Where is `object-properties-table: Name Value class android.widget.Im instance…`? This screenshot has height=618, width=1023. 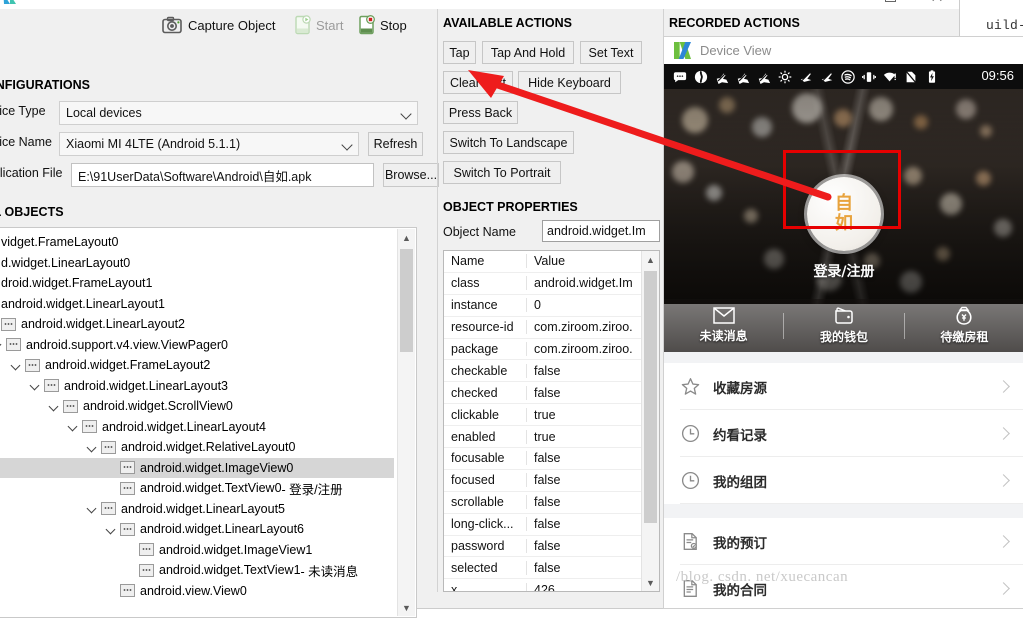
object-properties-table: Name Value class android.widget.Im instance… is located at coordinates (551, 421).